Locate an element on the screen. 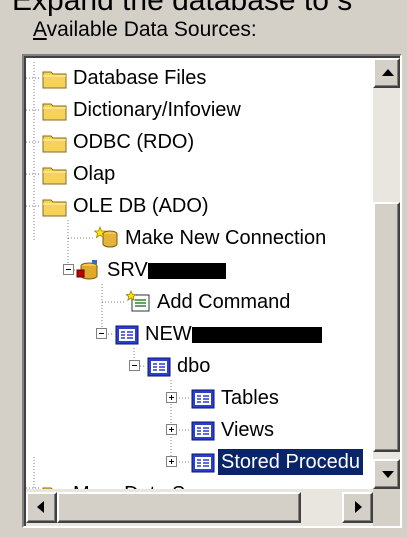 The width and height of the screenshot is (407, 537). tree-item-label: dbo is located at coordinates (194, 366).